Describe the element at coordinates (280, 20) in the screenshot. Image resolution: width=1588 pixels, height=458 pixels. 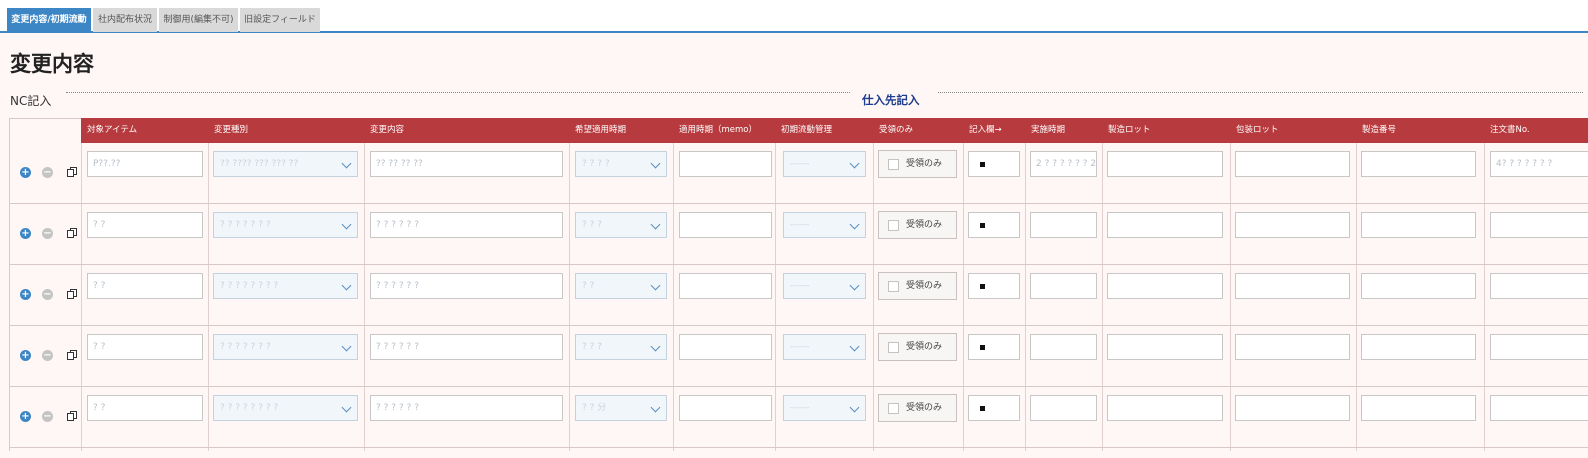
I see `tab-old-settings: 旧設定フィールド` at that location.